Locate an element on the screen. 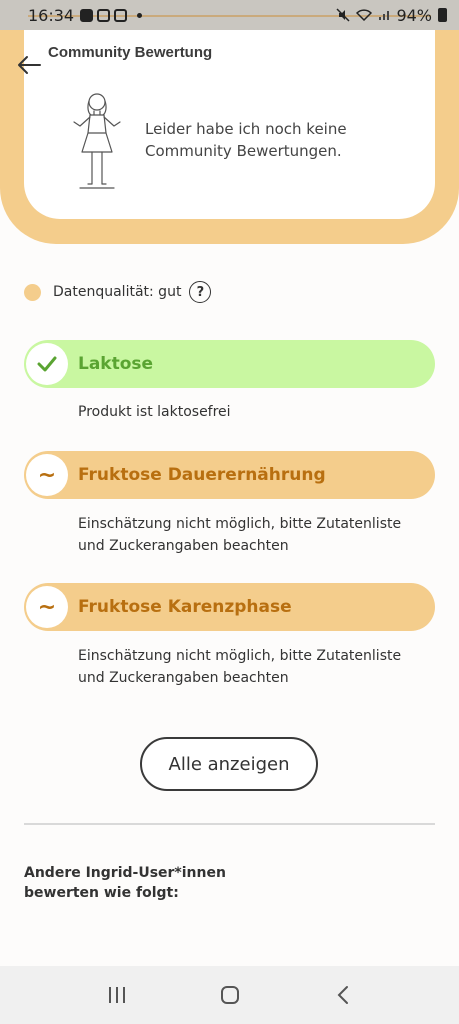 The width and height of the screenshot is (459, 1024). check-icon is located at coordinates (47, 364).